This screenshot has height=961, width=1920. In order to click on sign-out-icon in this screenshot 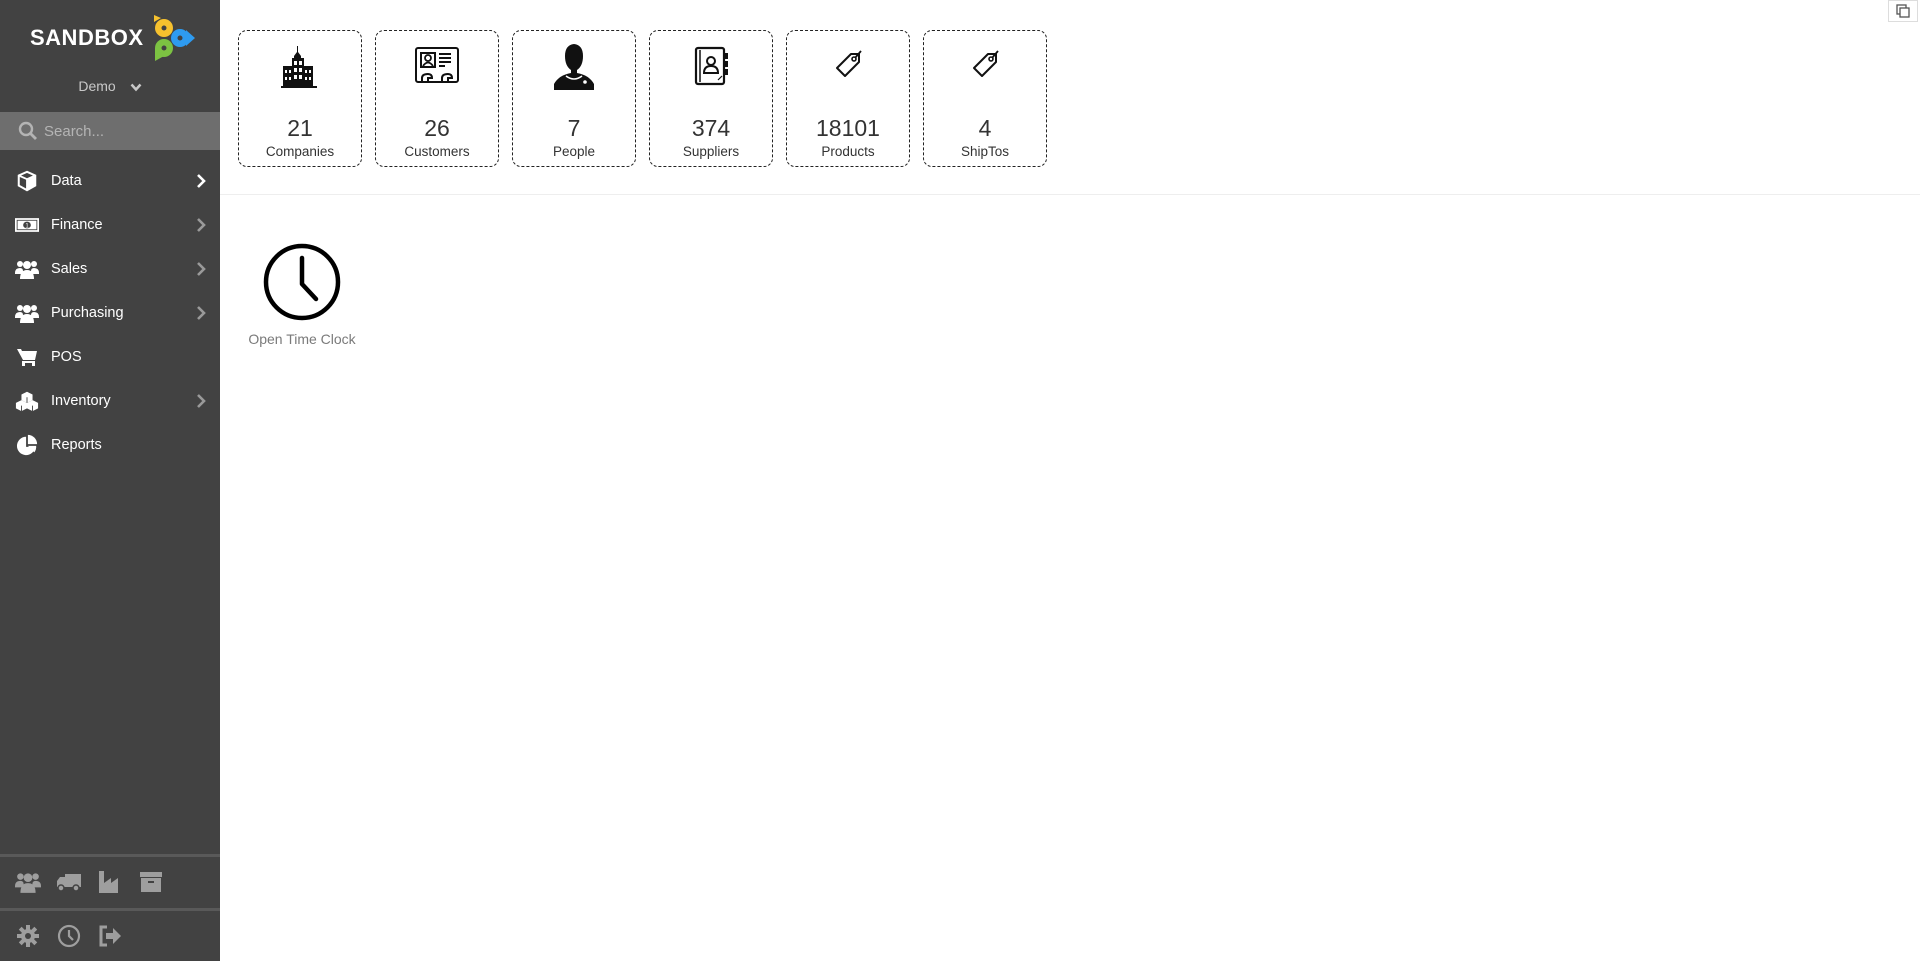, I will do `click(110, 936)`.